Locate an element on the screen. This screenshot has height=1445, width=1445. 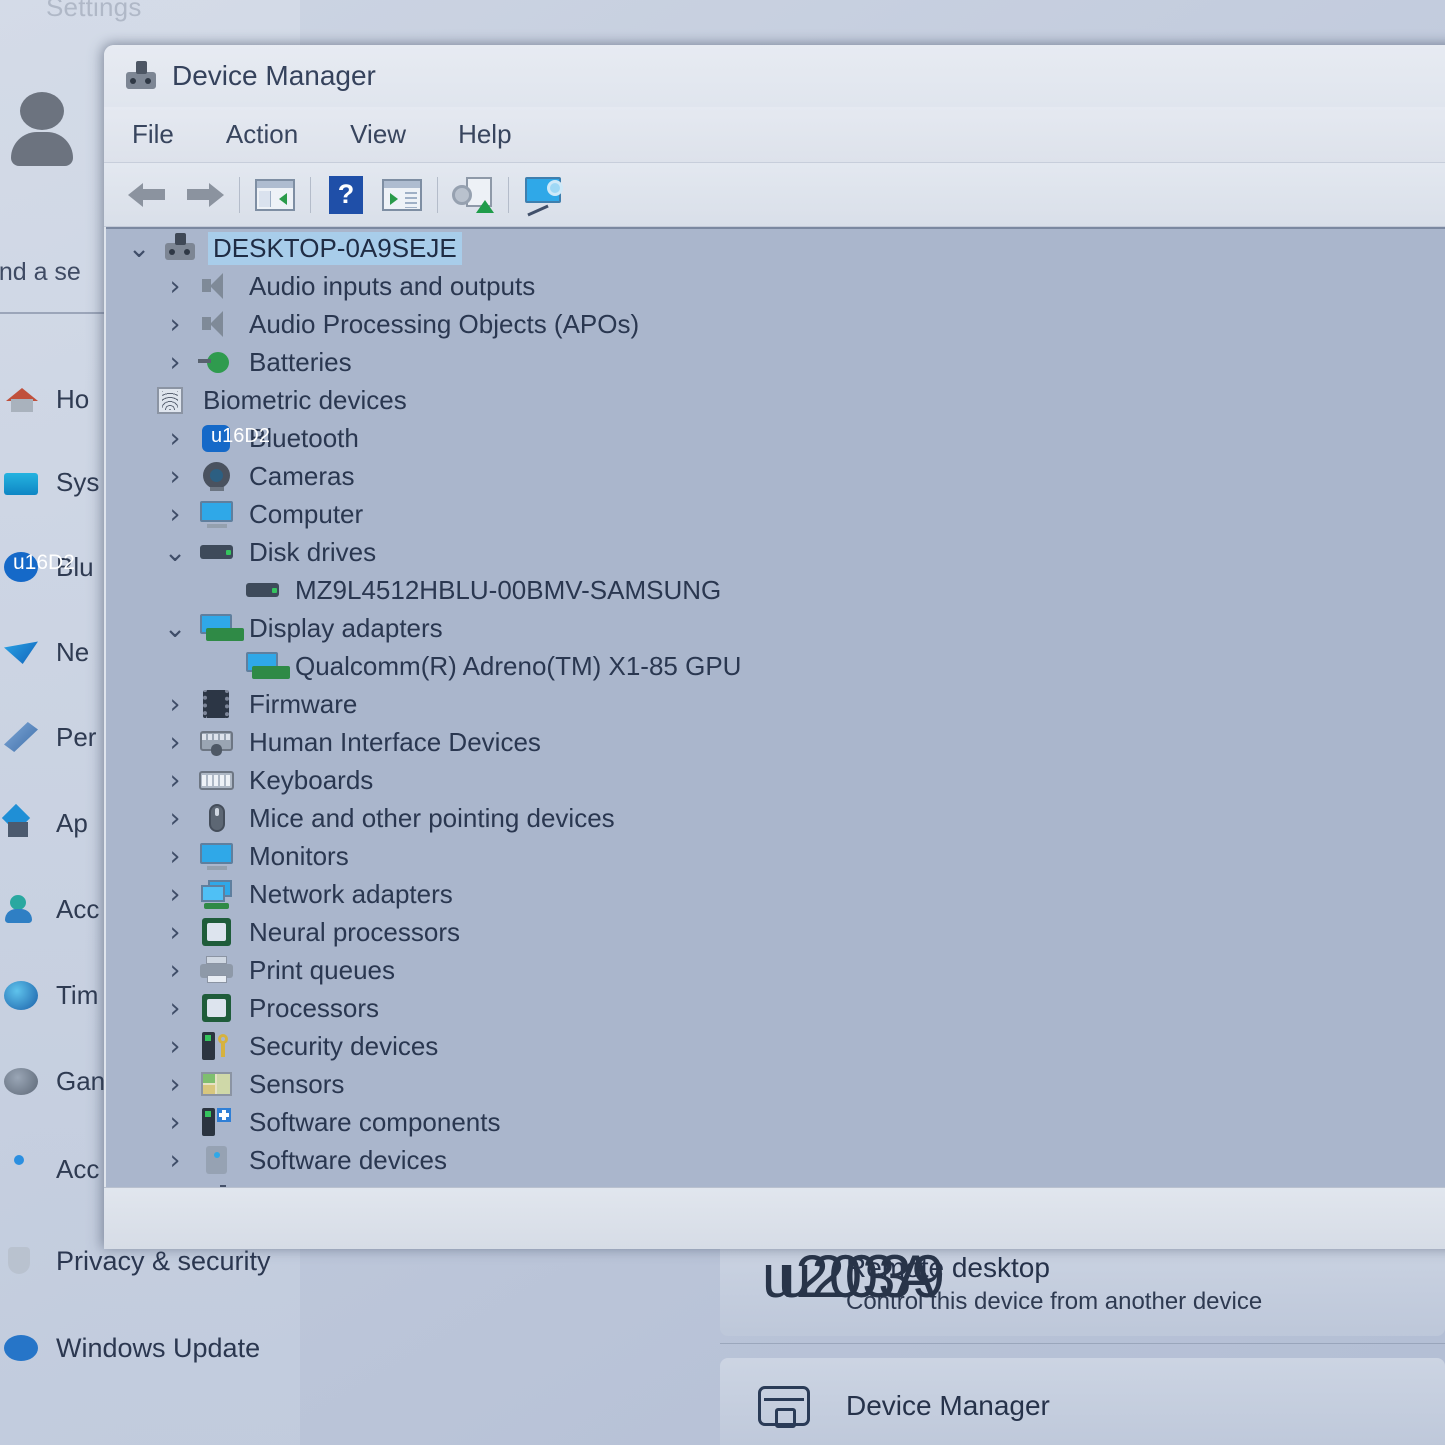
scan-hardware-changes-button is located at coordinates (544, 195).